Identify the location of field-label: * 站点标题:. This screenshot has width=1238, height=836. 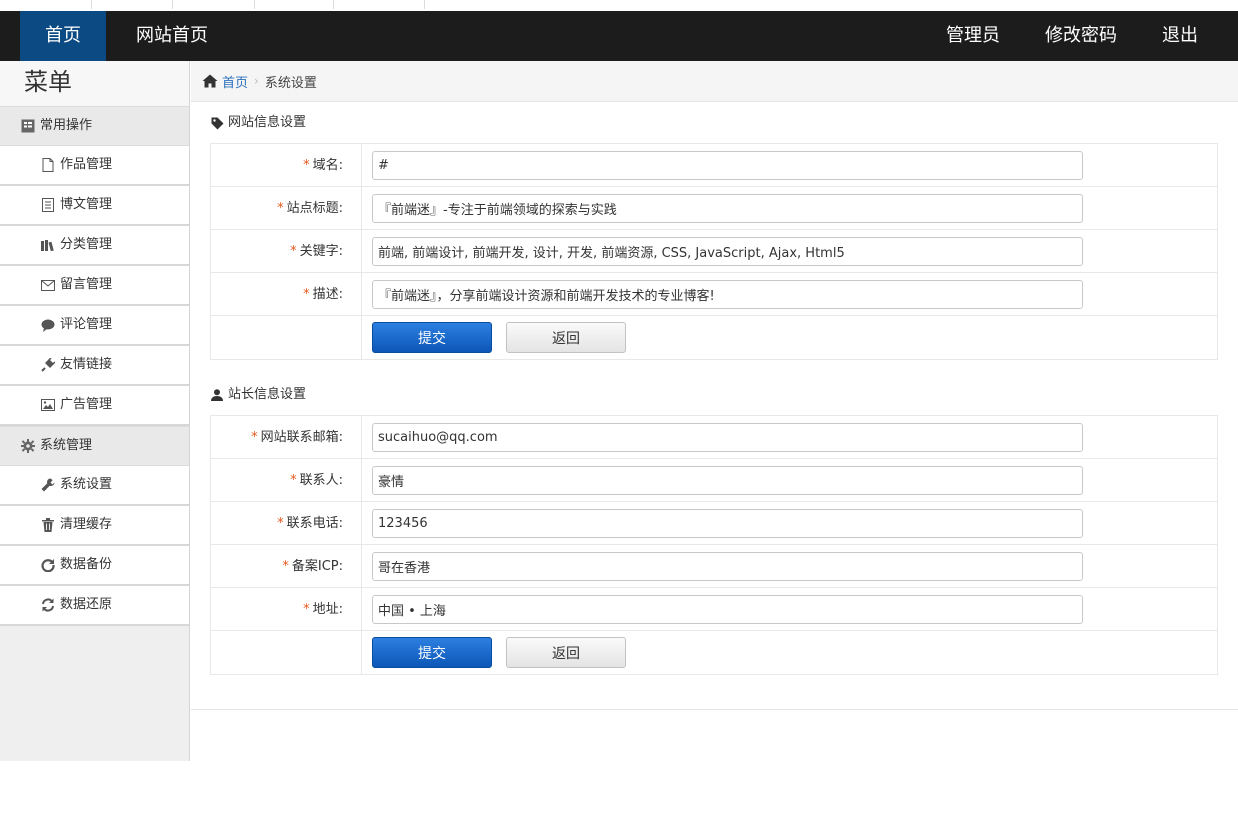
(286, 208).